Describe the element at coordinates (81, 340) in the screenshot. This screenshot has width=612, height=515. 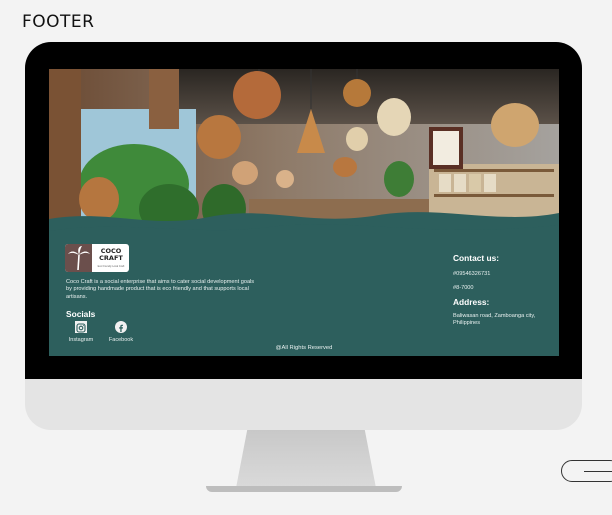
I see `instagram-label: Instagram` at that location.